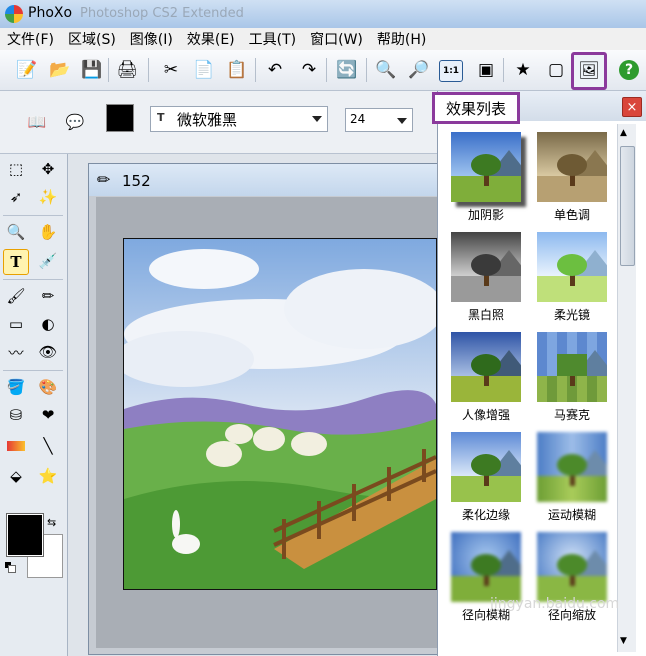  What do you see at coordinates (589, 71) in the screenshot?
I see `effects-list-button: 🖼` at bounding box center [589, 71].